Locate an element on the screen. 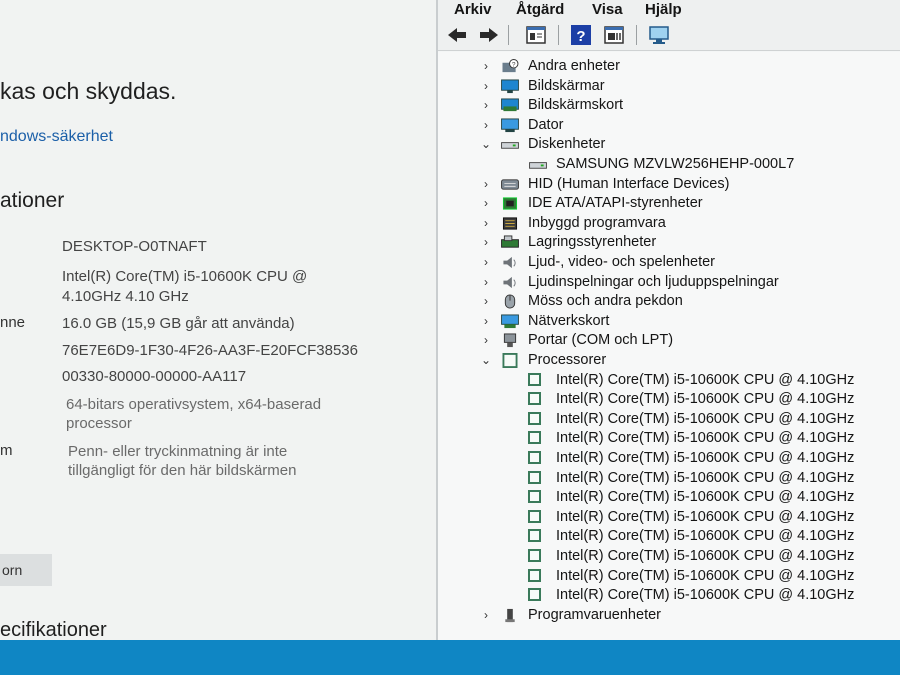 The height and width of the screenshot is (675, 900). pen-value-line1: Penn- eller tryckinmatning är inte is located at coordinates (178, 451).